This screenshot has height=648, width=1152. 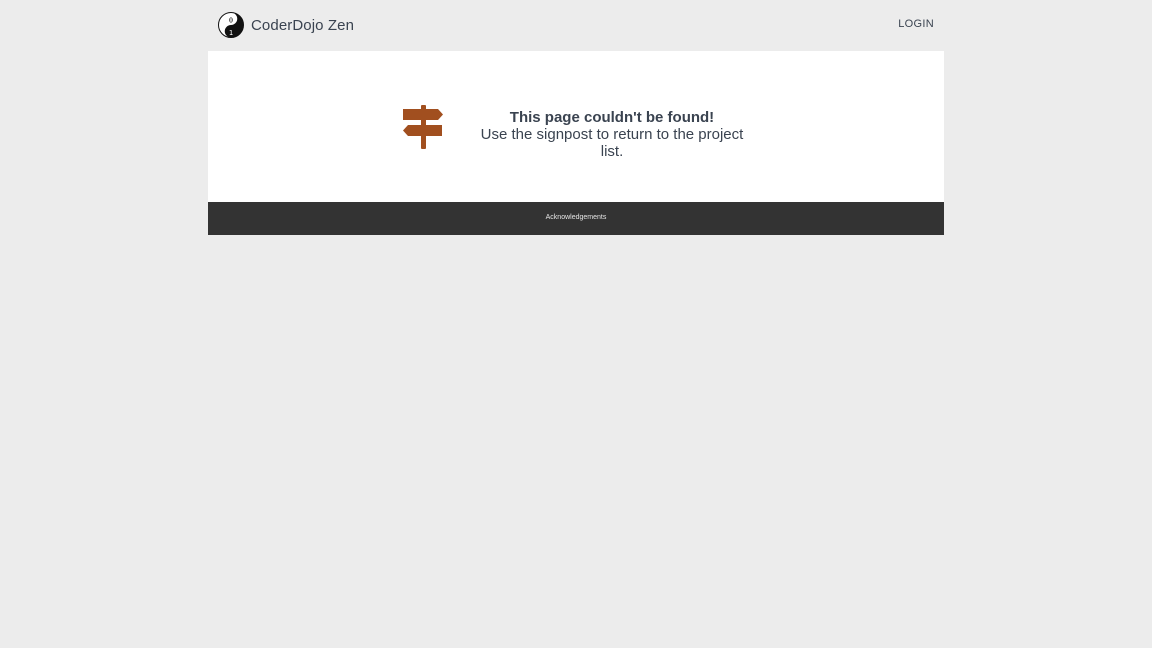 I want to click on svg-text: 1, so click(x=231, y=33).